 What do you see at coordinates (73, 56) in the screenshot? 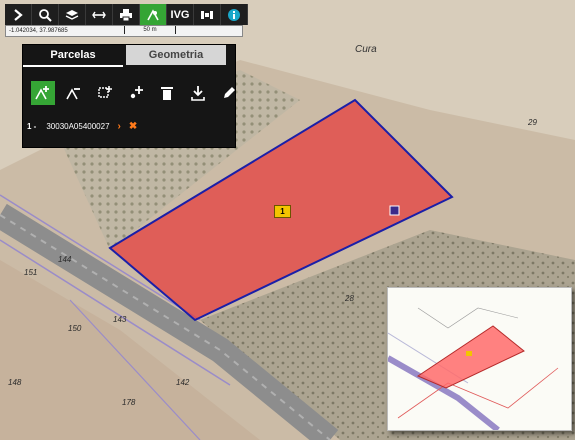
I see `tab-parcelas: Parcelas` at bounding box center [73, 56].